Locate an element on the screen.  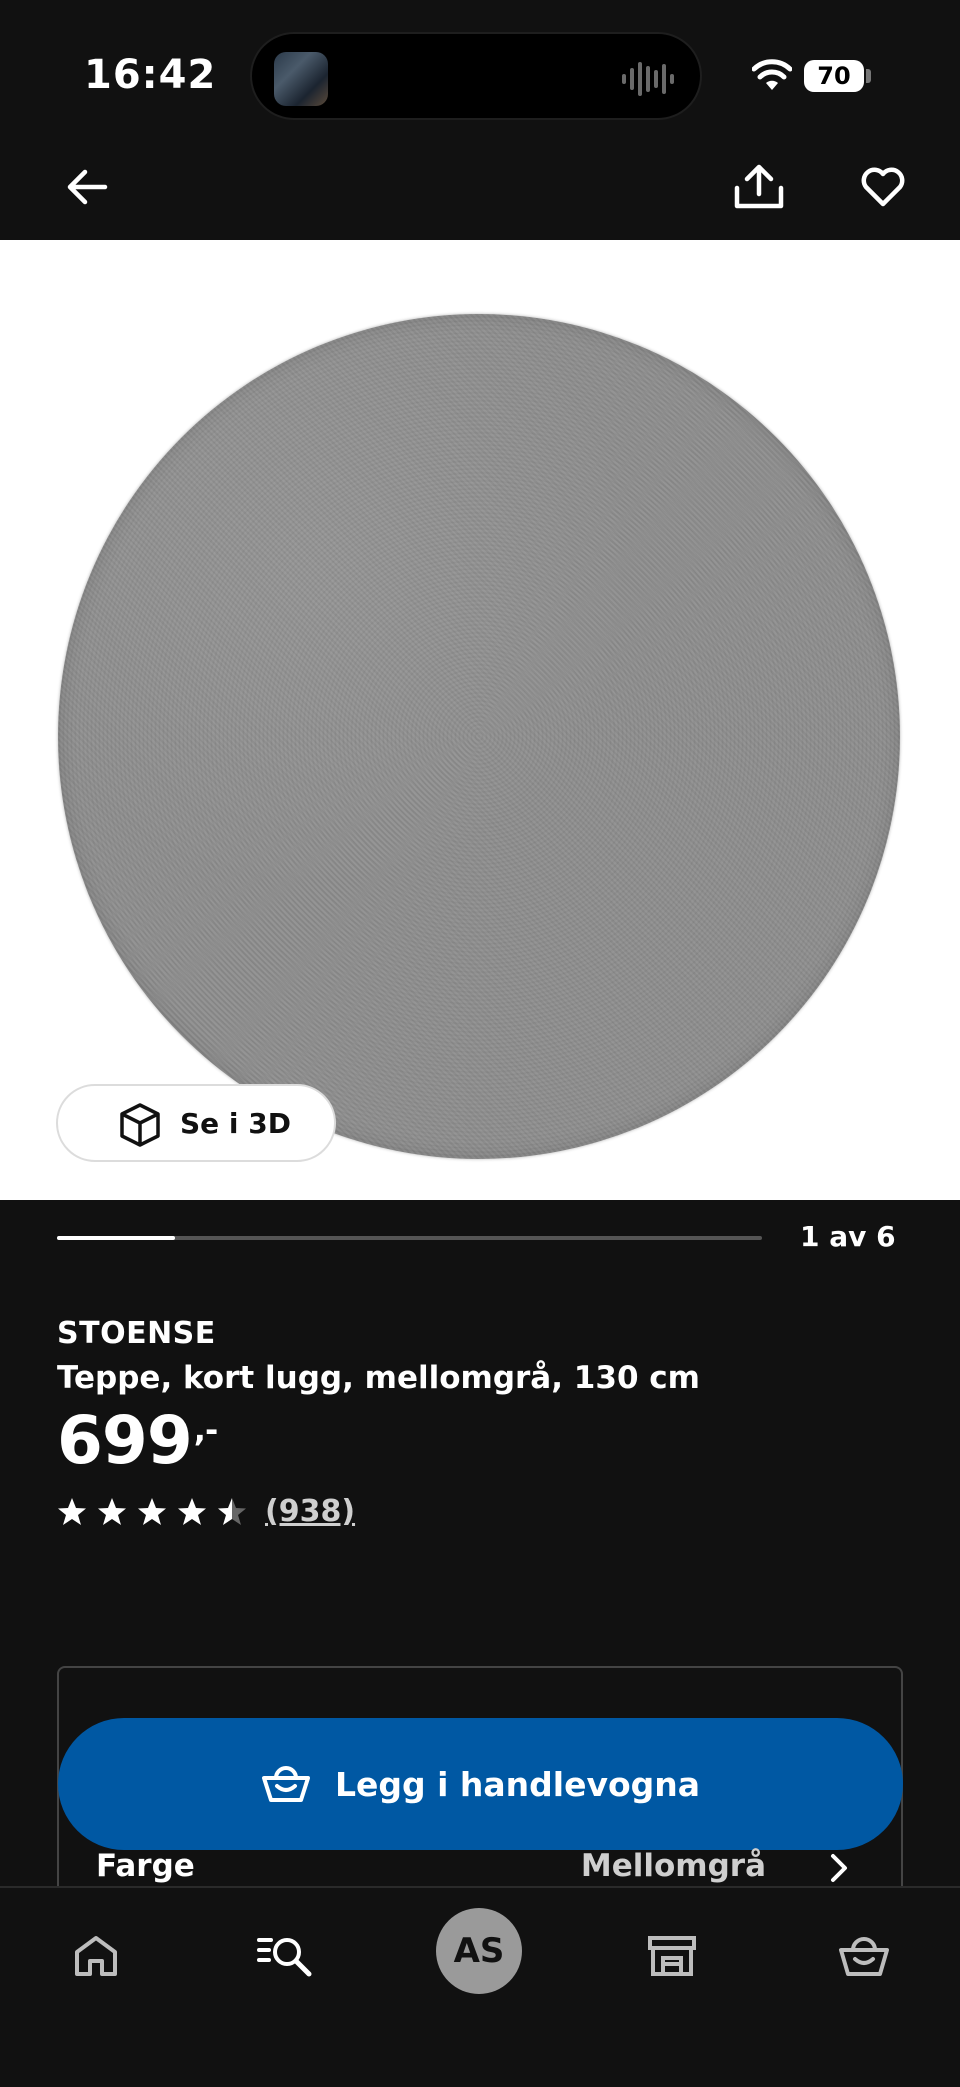
add-to-cart-label: Legg i handlevogna is located at coordinates (517, 1784).